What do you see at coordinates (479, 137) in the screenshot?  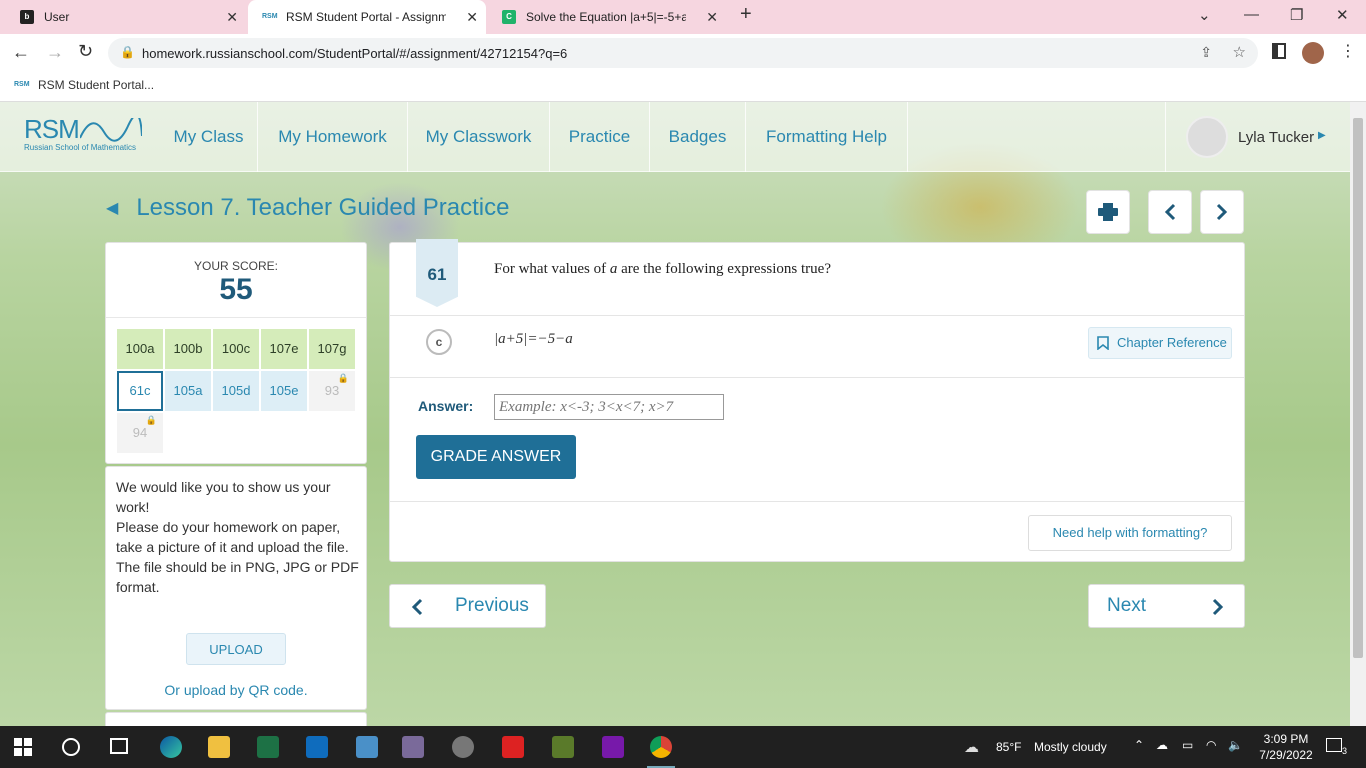 I see `nav-my-classwork: My Classwork` at bounding box center [479, 137].